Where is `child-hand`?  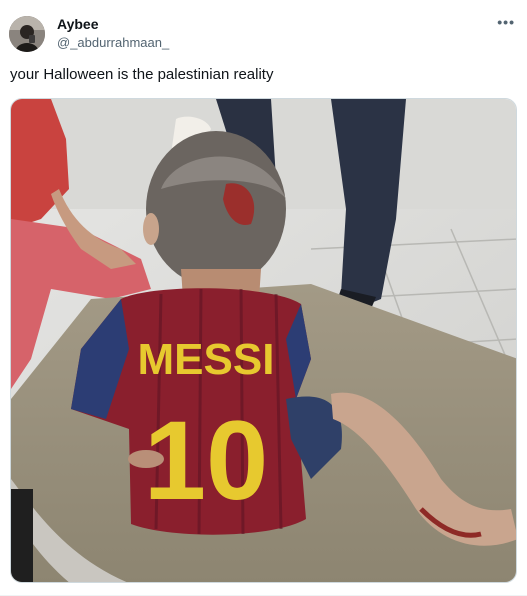 child-hand is located at coordinates (146, 459).